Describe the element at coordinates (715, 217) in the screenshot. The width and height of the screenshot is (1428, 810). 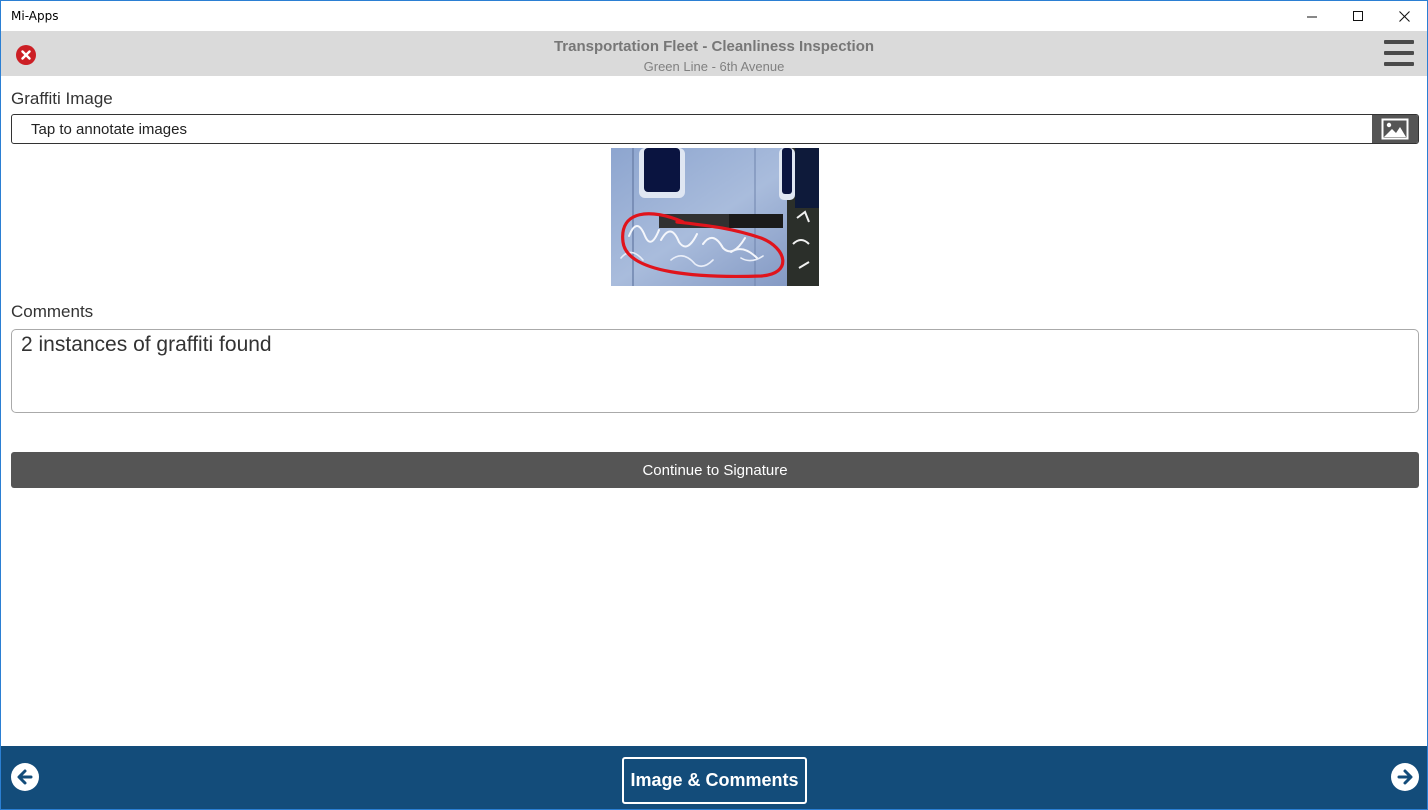
I see `graffiti-photo-thumbnail` at that location.